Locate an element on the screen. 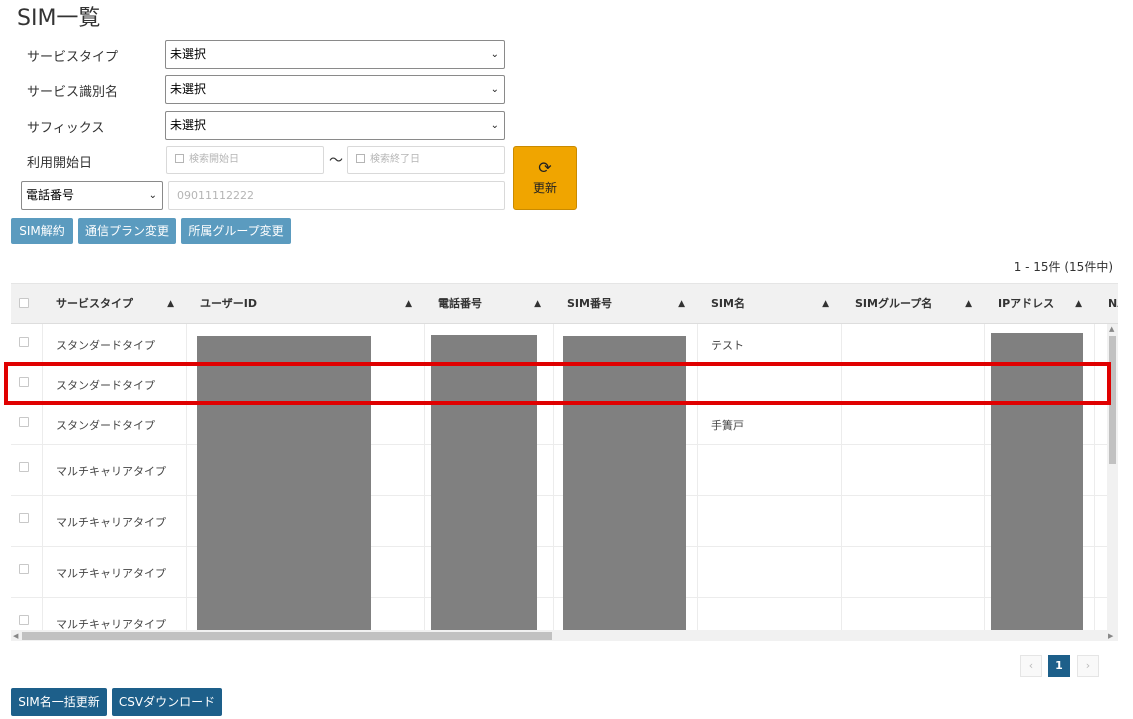 The image size is (1133, 719). column-header-ip-address: IPアドレス ▲ is located at coordinates (1039, 304).